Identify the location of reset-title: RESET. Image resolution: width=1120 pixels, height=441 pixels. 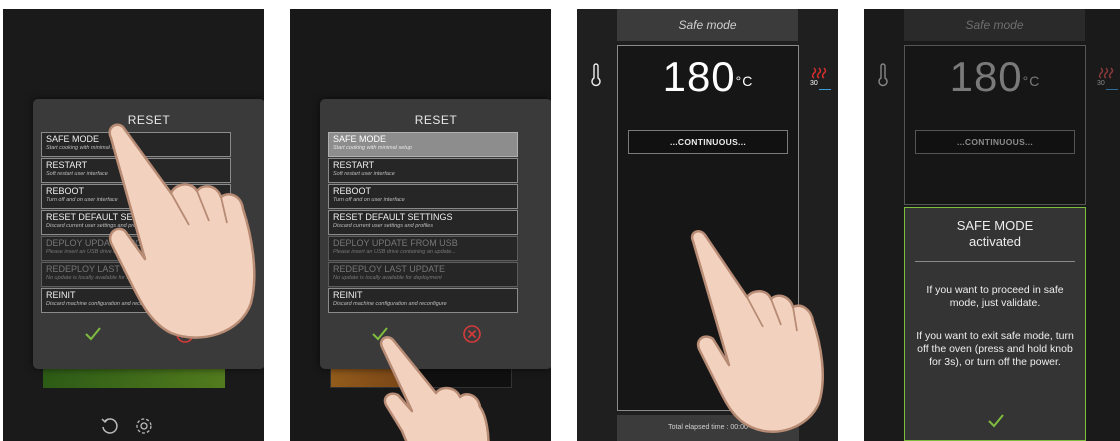
(436, 120).